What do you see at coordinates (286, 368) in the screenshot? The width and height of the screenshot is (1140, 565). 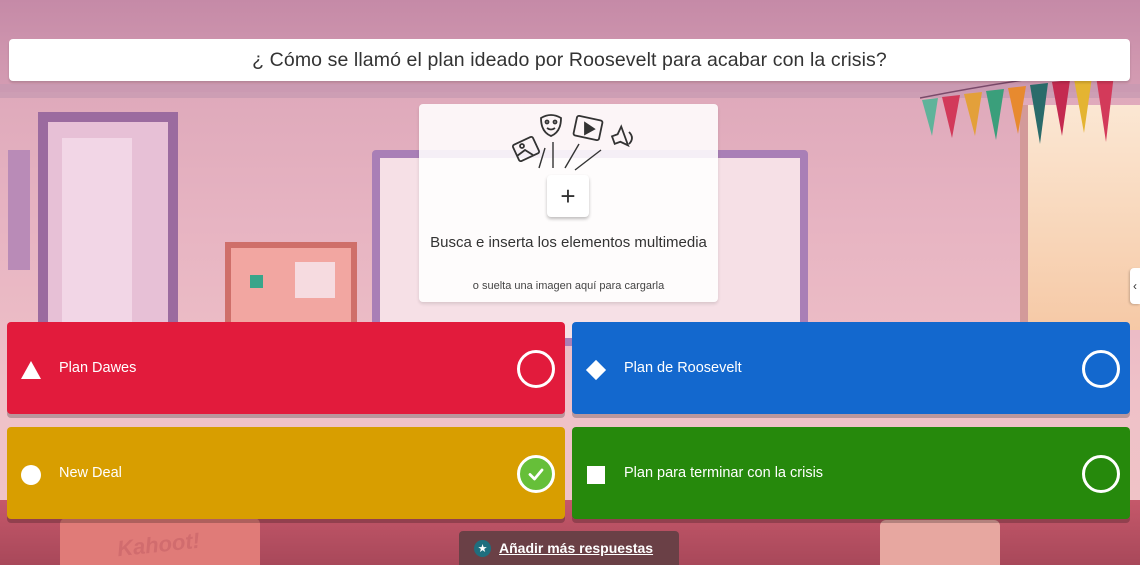 I see `answer-1: Plan Dawes` at bounding box center [286, 368].